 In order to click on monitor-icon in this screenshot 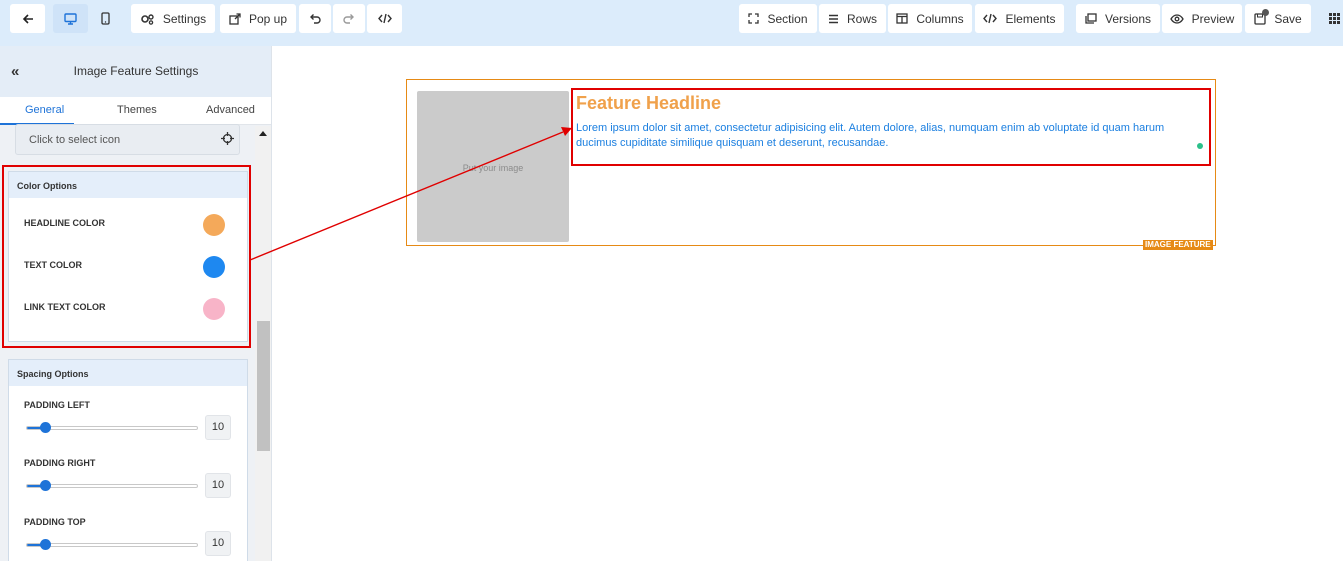, I will do `click(70, 18)`.